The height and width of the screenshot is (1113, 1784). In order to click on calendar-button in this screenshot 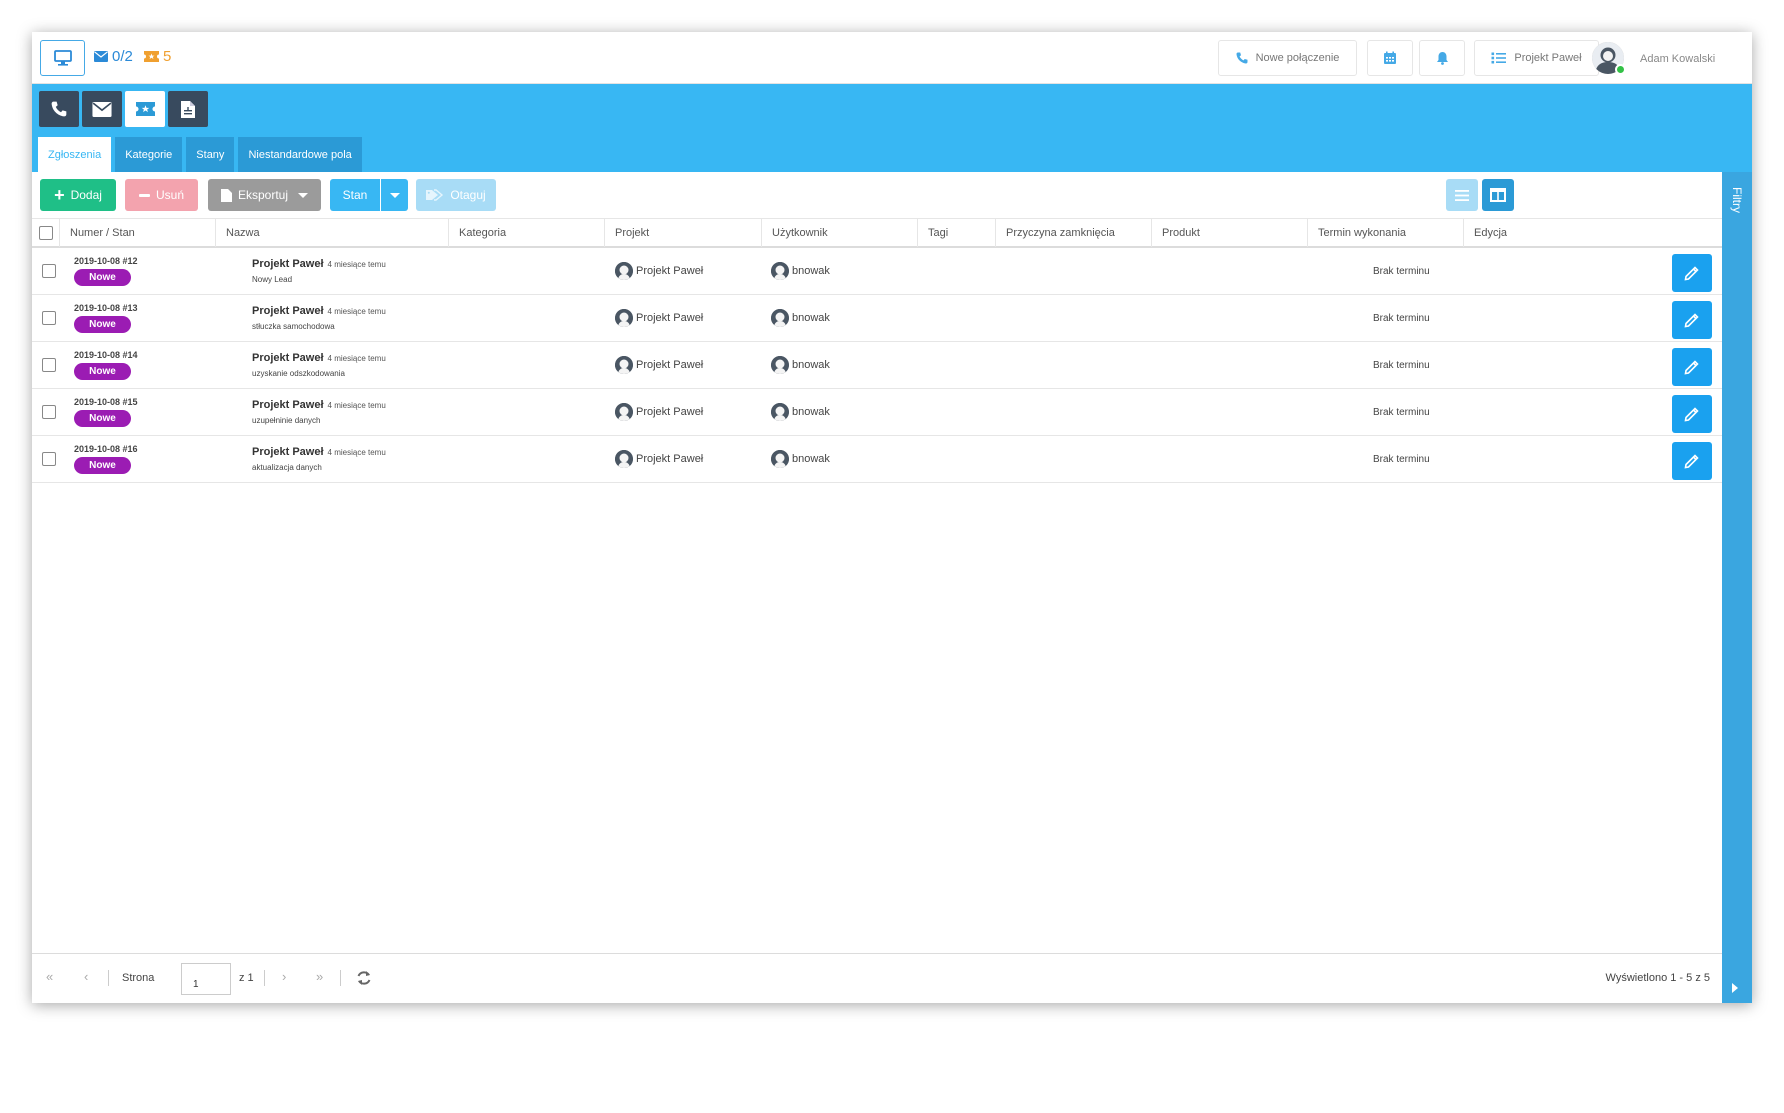, I will do `click(1390, 58)`.